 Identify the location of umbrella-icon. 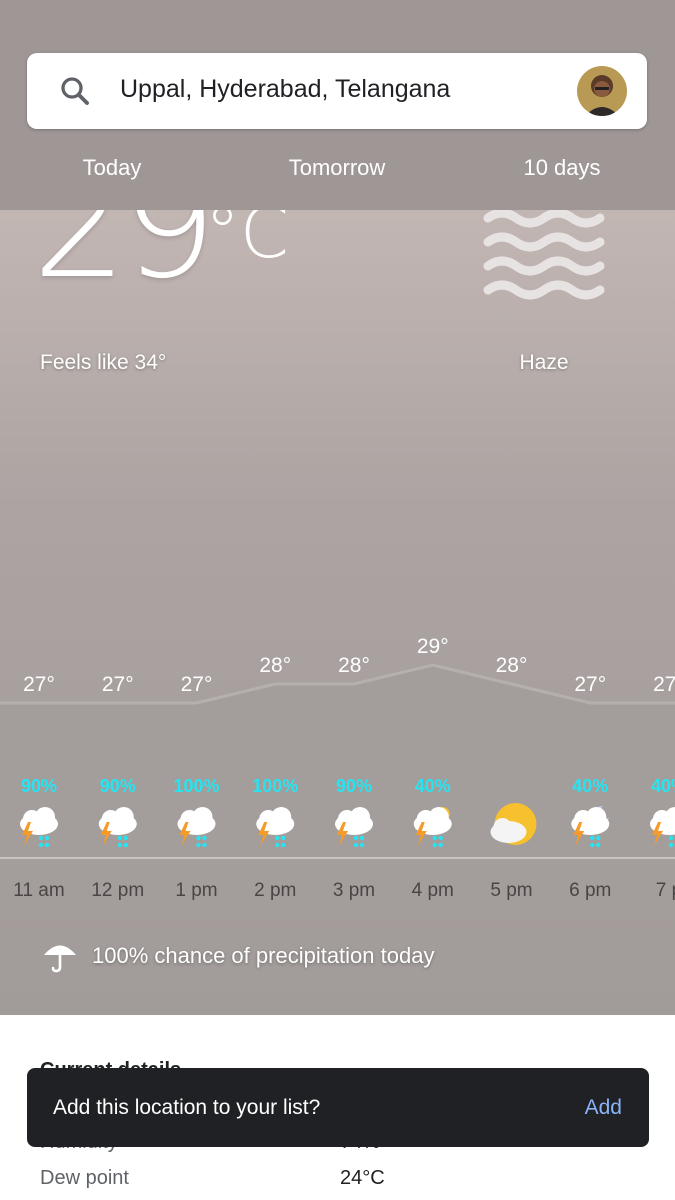
(60, 959).